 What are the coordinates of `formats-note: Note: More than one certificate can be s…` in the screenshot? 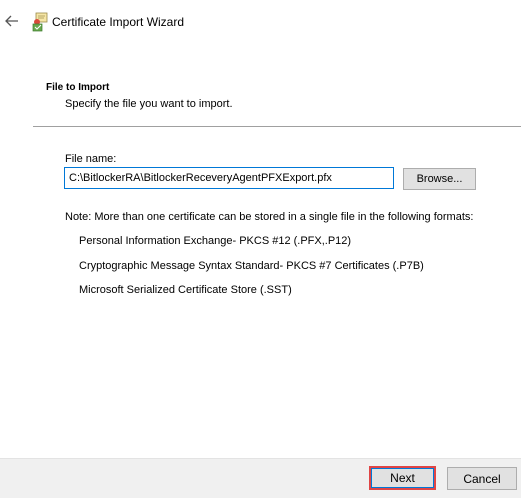 It's located at (269, 217).